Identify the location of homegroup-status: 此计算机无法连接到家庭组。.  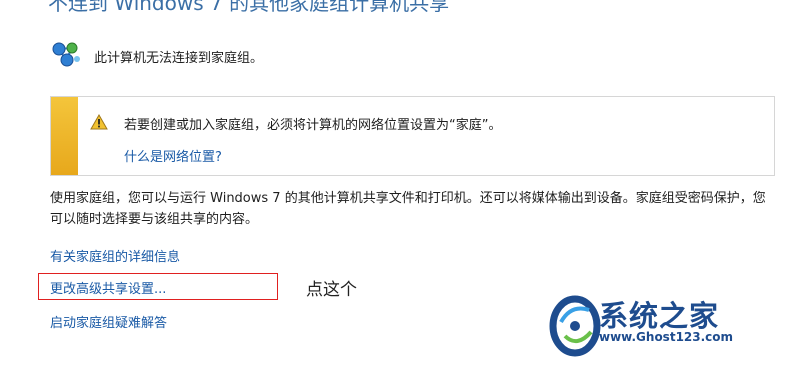
(156, 56).